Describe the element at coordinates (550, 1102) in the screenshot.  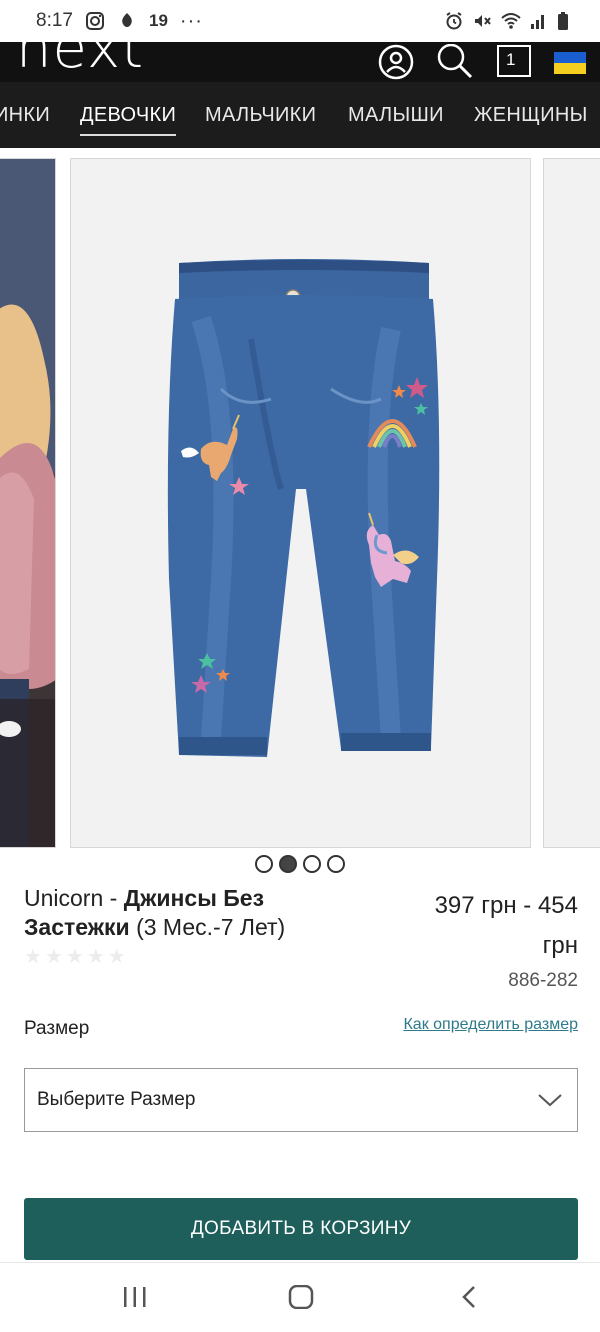
I see `chevron-down-icon` at that location.